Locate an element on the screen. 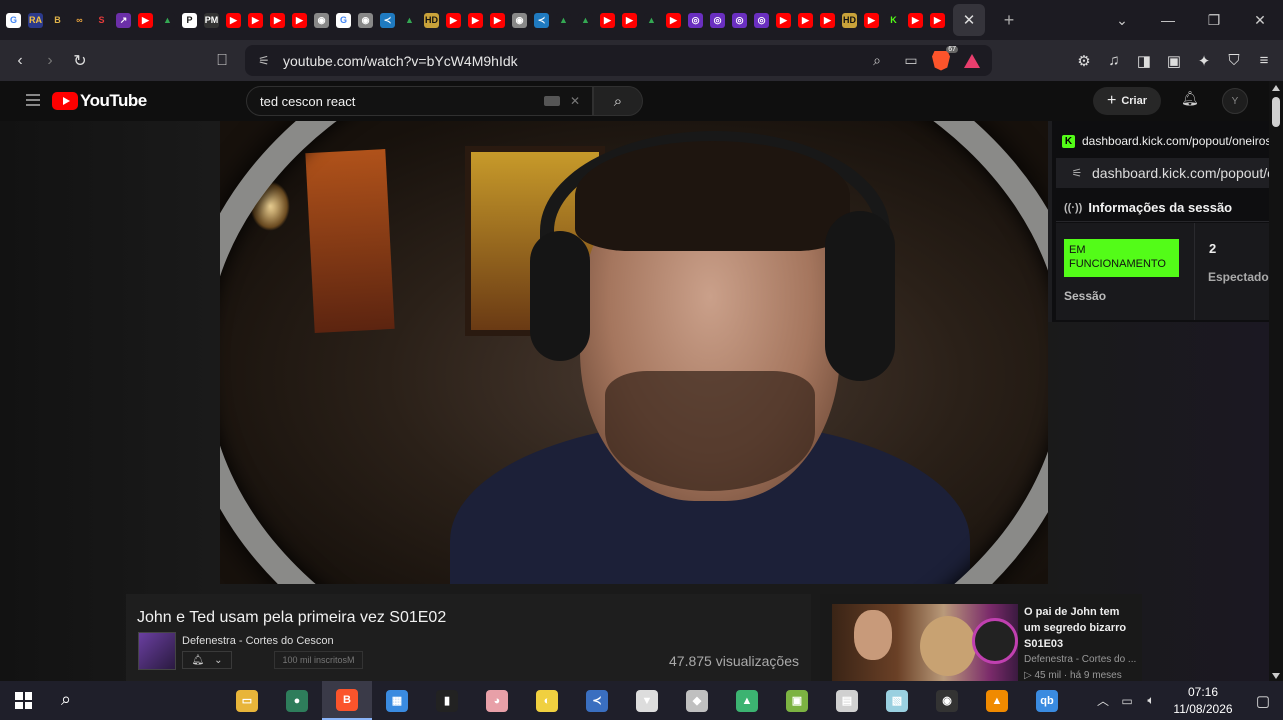 This screenshot has height=720, width=1283. close-window-button: ✕ is located at coordinates (1260, 20).